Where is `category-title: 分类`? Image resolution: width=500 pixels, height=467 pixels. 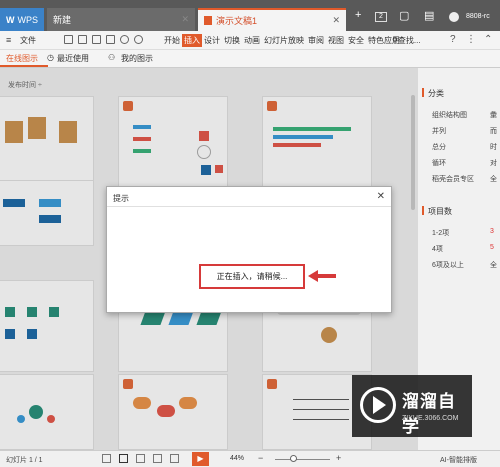 category-title: 分类 is located at coordinates (436, 93).